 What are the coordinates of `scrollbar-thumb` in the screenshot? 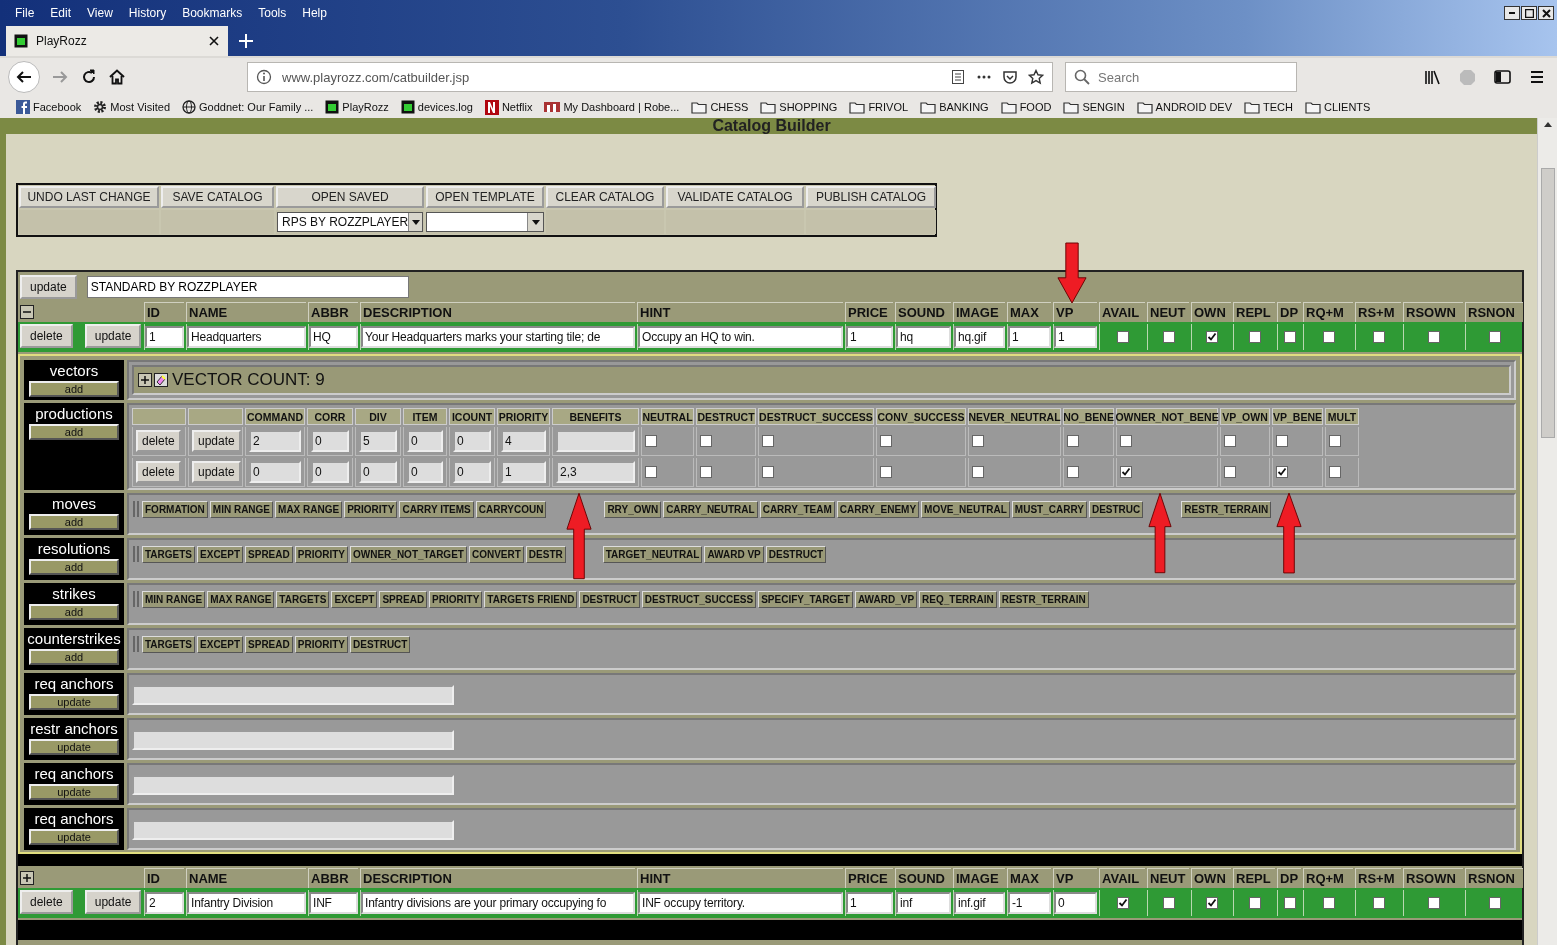 It's located at (1547, 303).